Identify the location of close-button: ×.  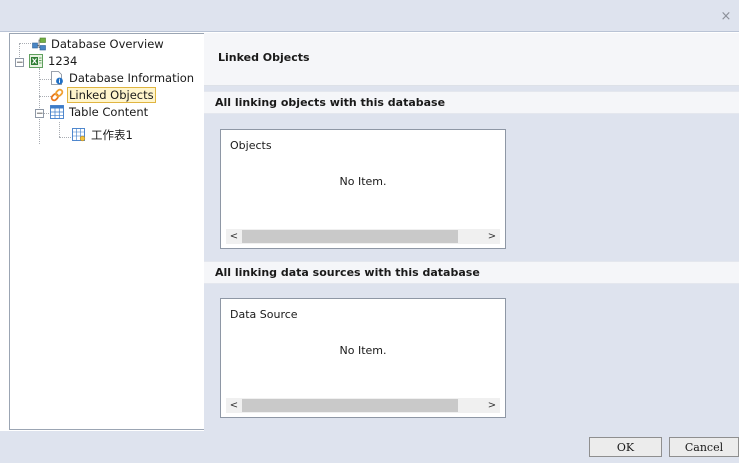
(726, 17).